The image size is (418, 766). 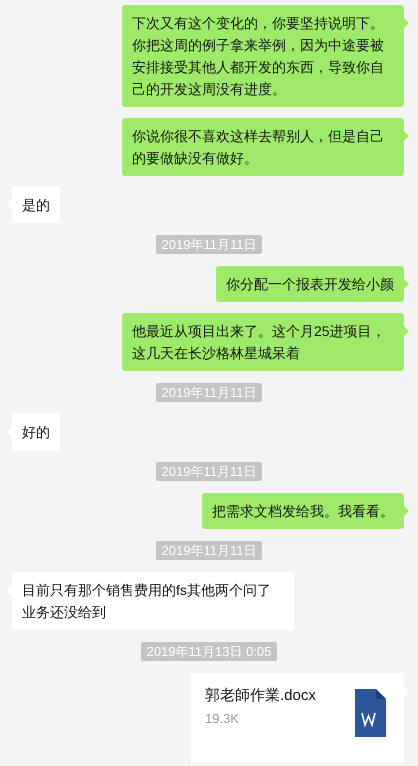 I want to click on message-bubble: 他最近从项目出来了。这个月25进项目，这几天在长沙格林星城呆着, so click(x=263, y=342).